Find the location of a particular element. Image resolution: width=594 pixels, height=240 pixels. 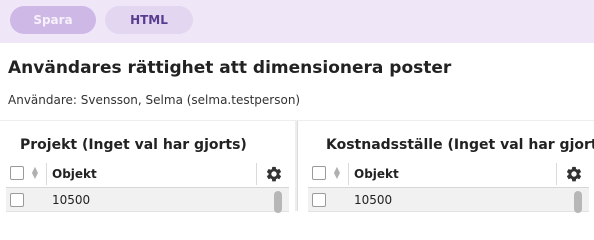

save-button: Spara is located at coordinates (53, 20).